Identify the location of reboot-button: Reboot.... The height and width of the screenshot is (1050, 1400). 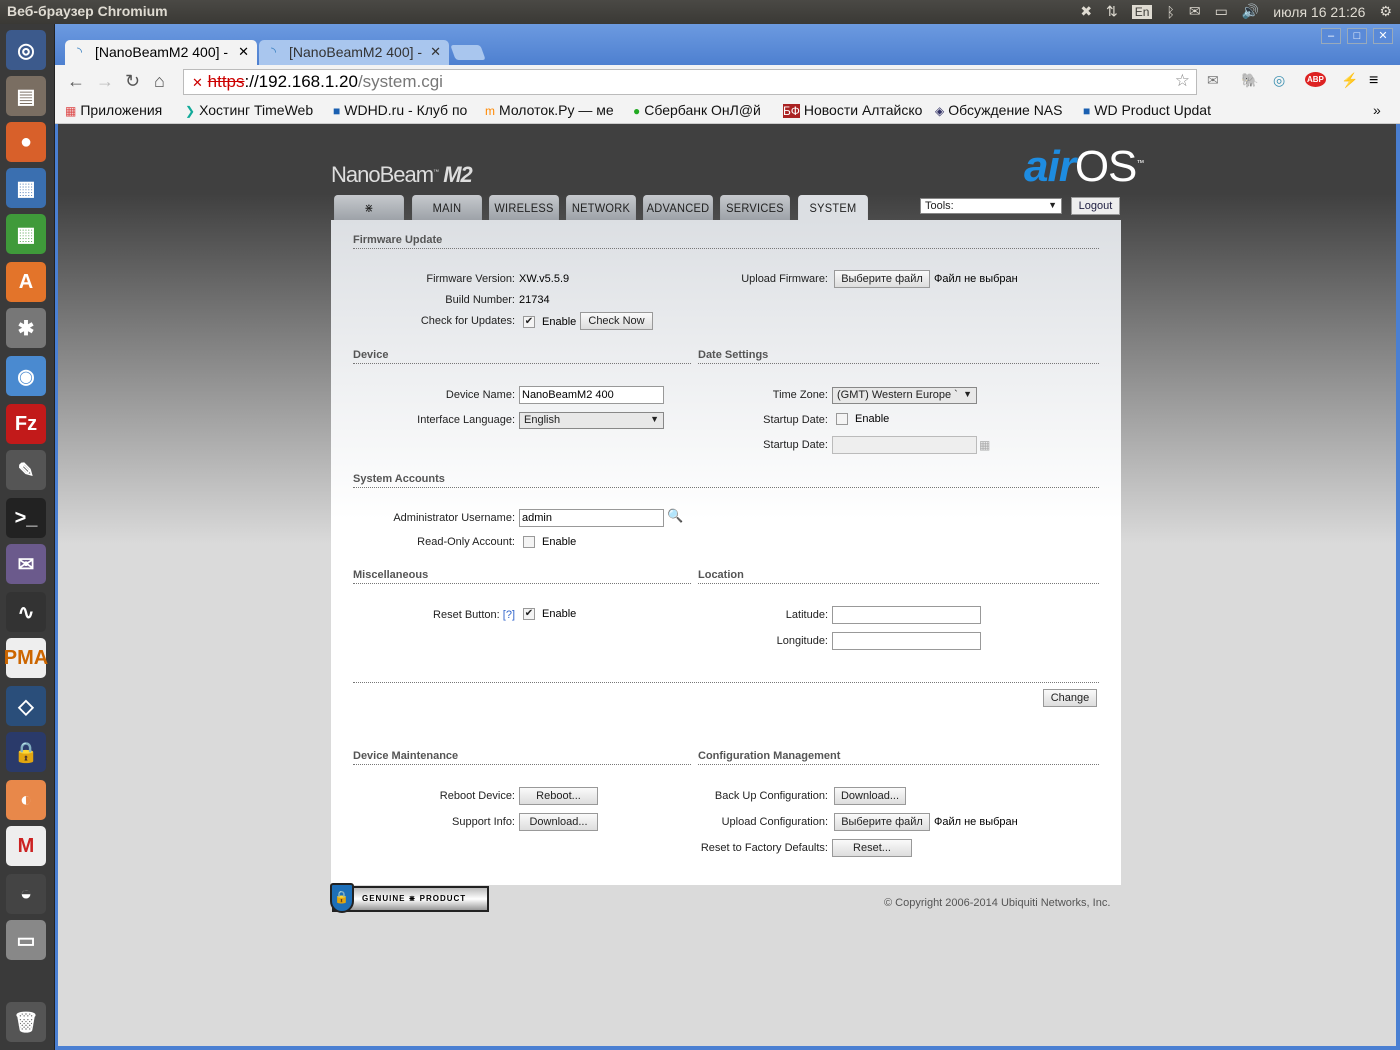
(558, 796).